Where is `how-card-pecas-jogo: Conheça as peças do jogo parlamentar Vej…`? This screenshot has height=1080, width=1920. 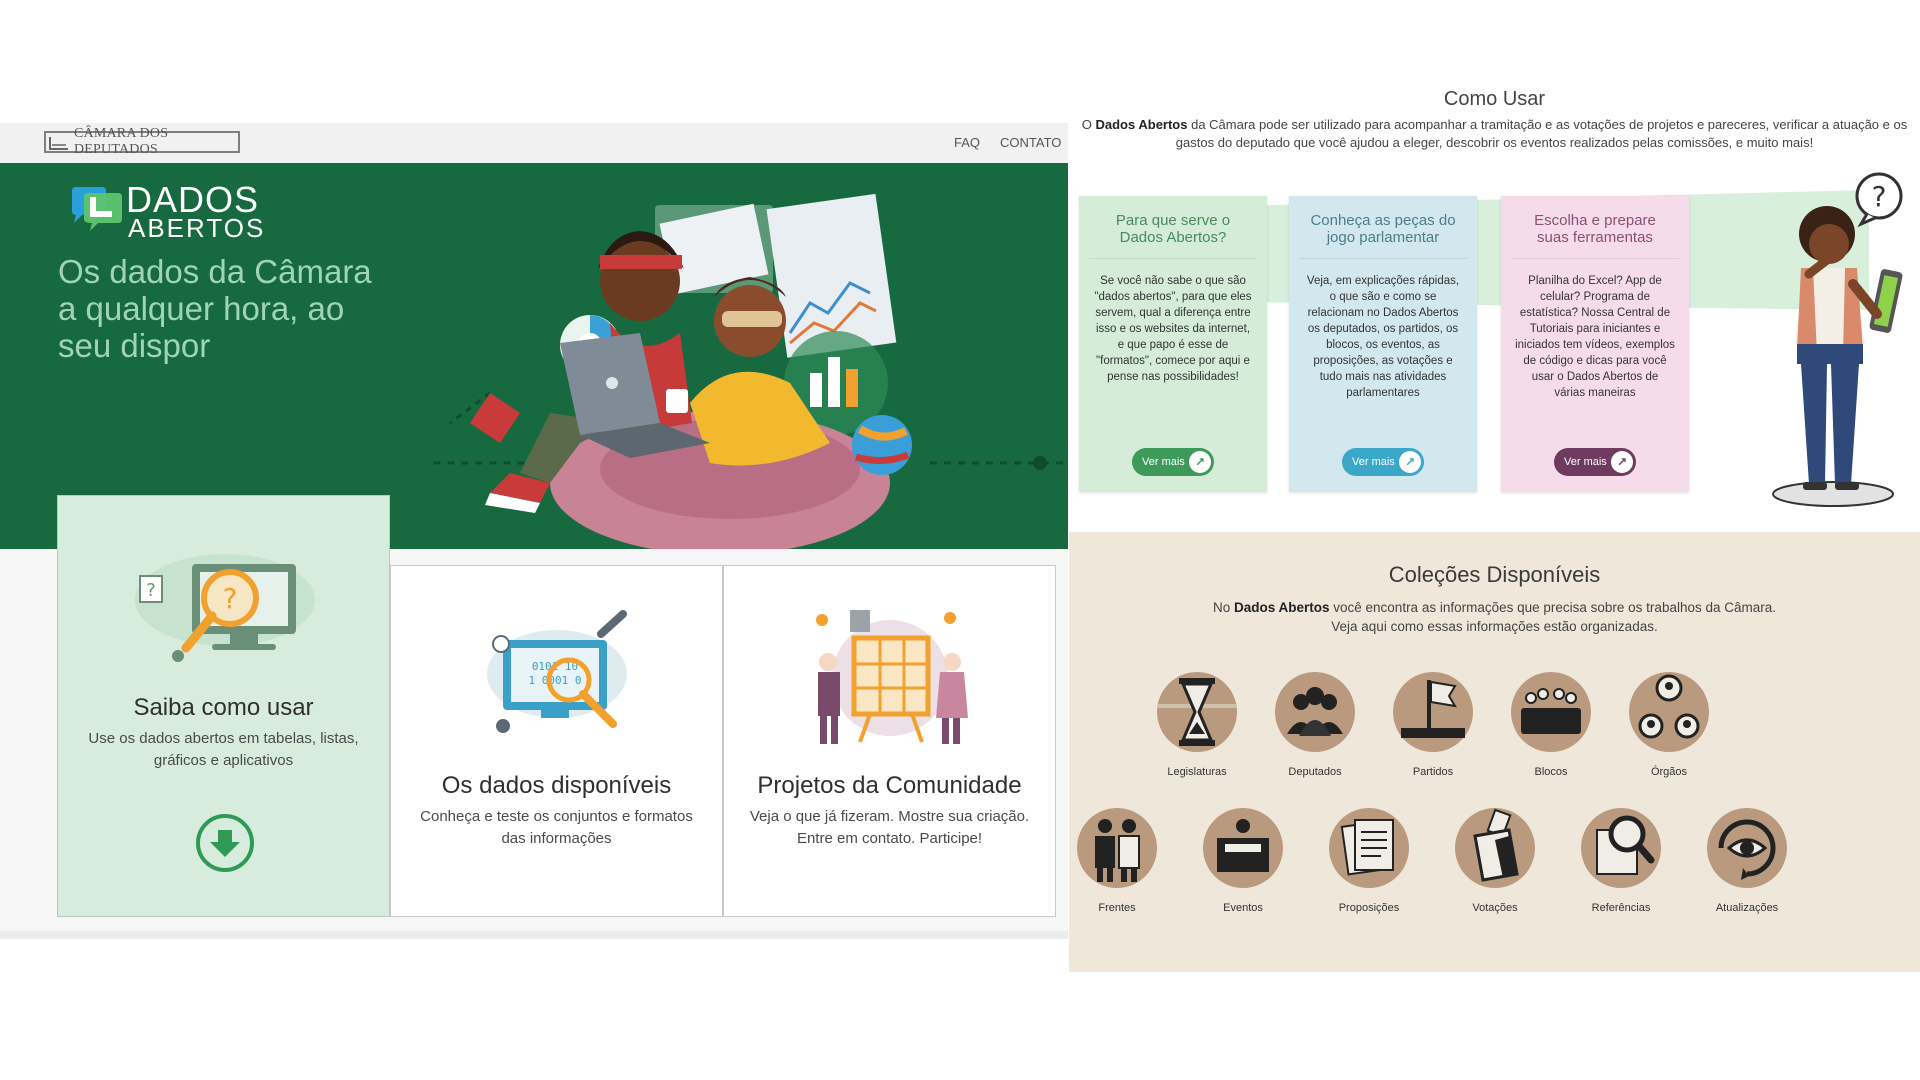
how-card-pecas-jogo: Conheça as peças do jogo parlamentar Vej… is located at coordinates (1383, 344).